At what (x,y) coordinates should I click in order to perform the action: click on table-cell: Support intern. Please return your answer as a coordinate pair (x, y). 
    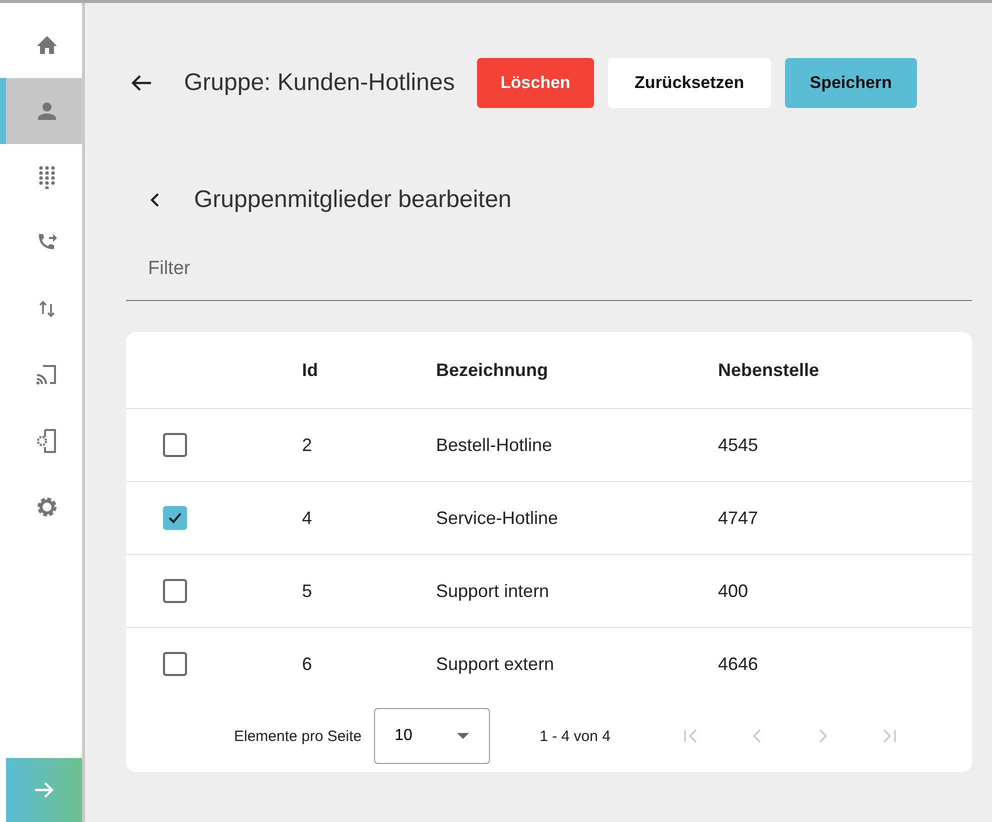
    Looking at the image, I should click on (493, 590).